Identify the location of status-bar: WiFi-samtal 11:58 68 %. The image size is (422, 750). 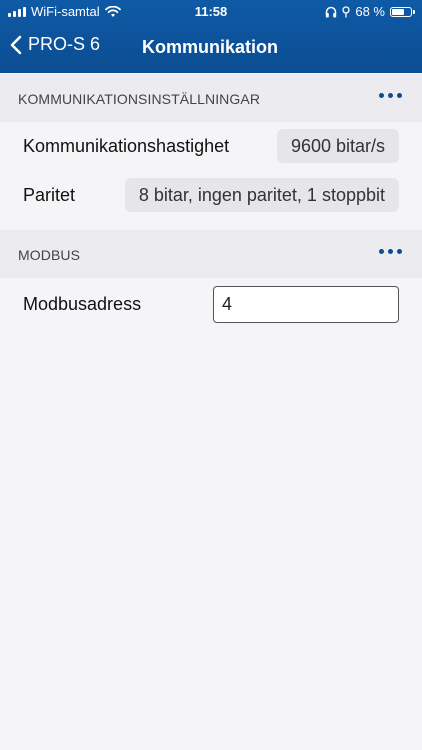
(211, 12).